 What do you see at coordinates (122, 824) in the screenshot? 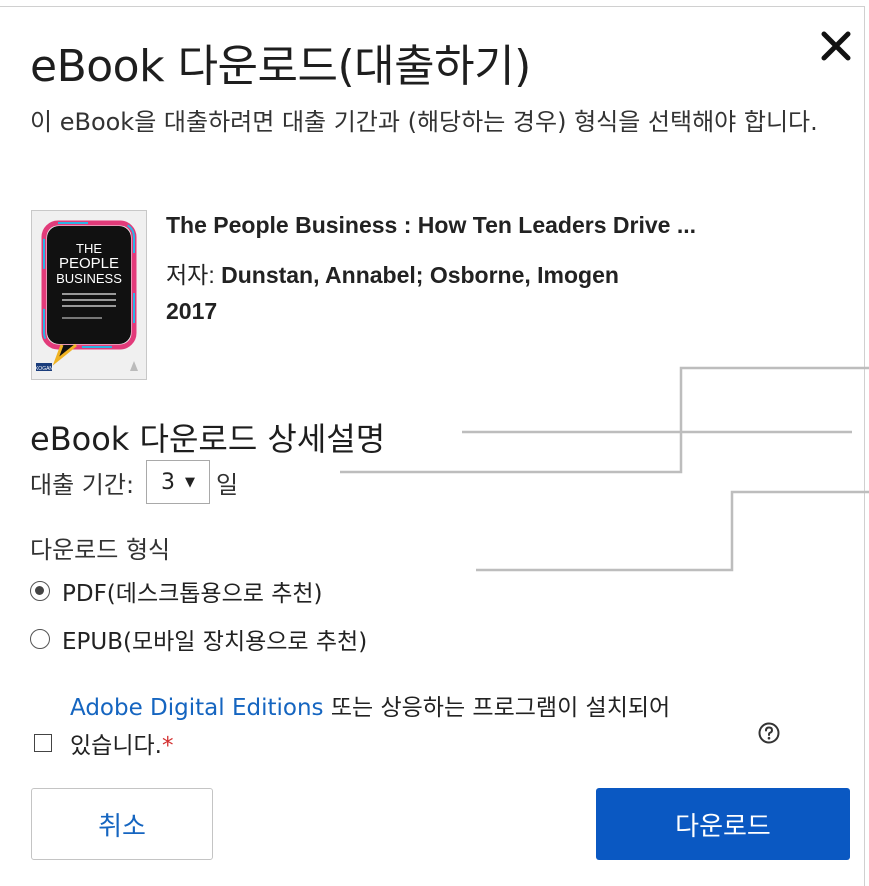
I see `cancel-button: 취소` at bounding box center [122, 824].